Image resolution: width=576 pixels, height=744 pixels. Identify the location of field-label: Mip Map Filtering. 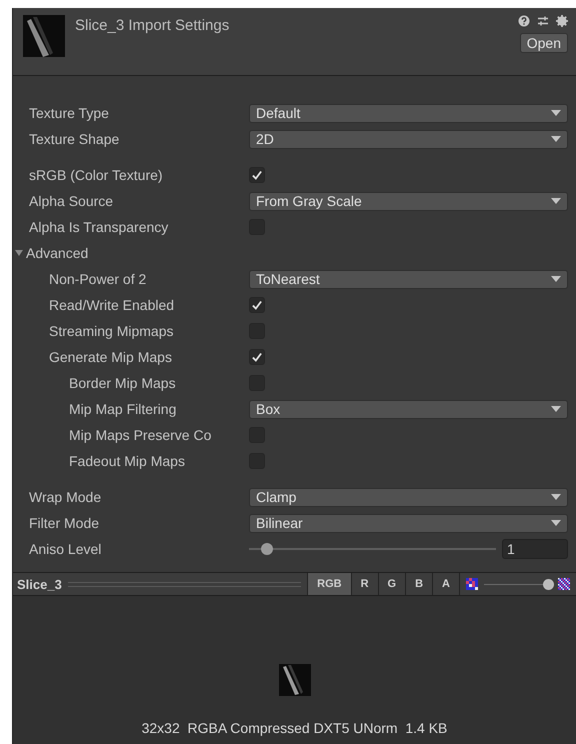
(122, 409).